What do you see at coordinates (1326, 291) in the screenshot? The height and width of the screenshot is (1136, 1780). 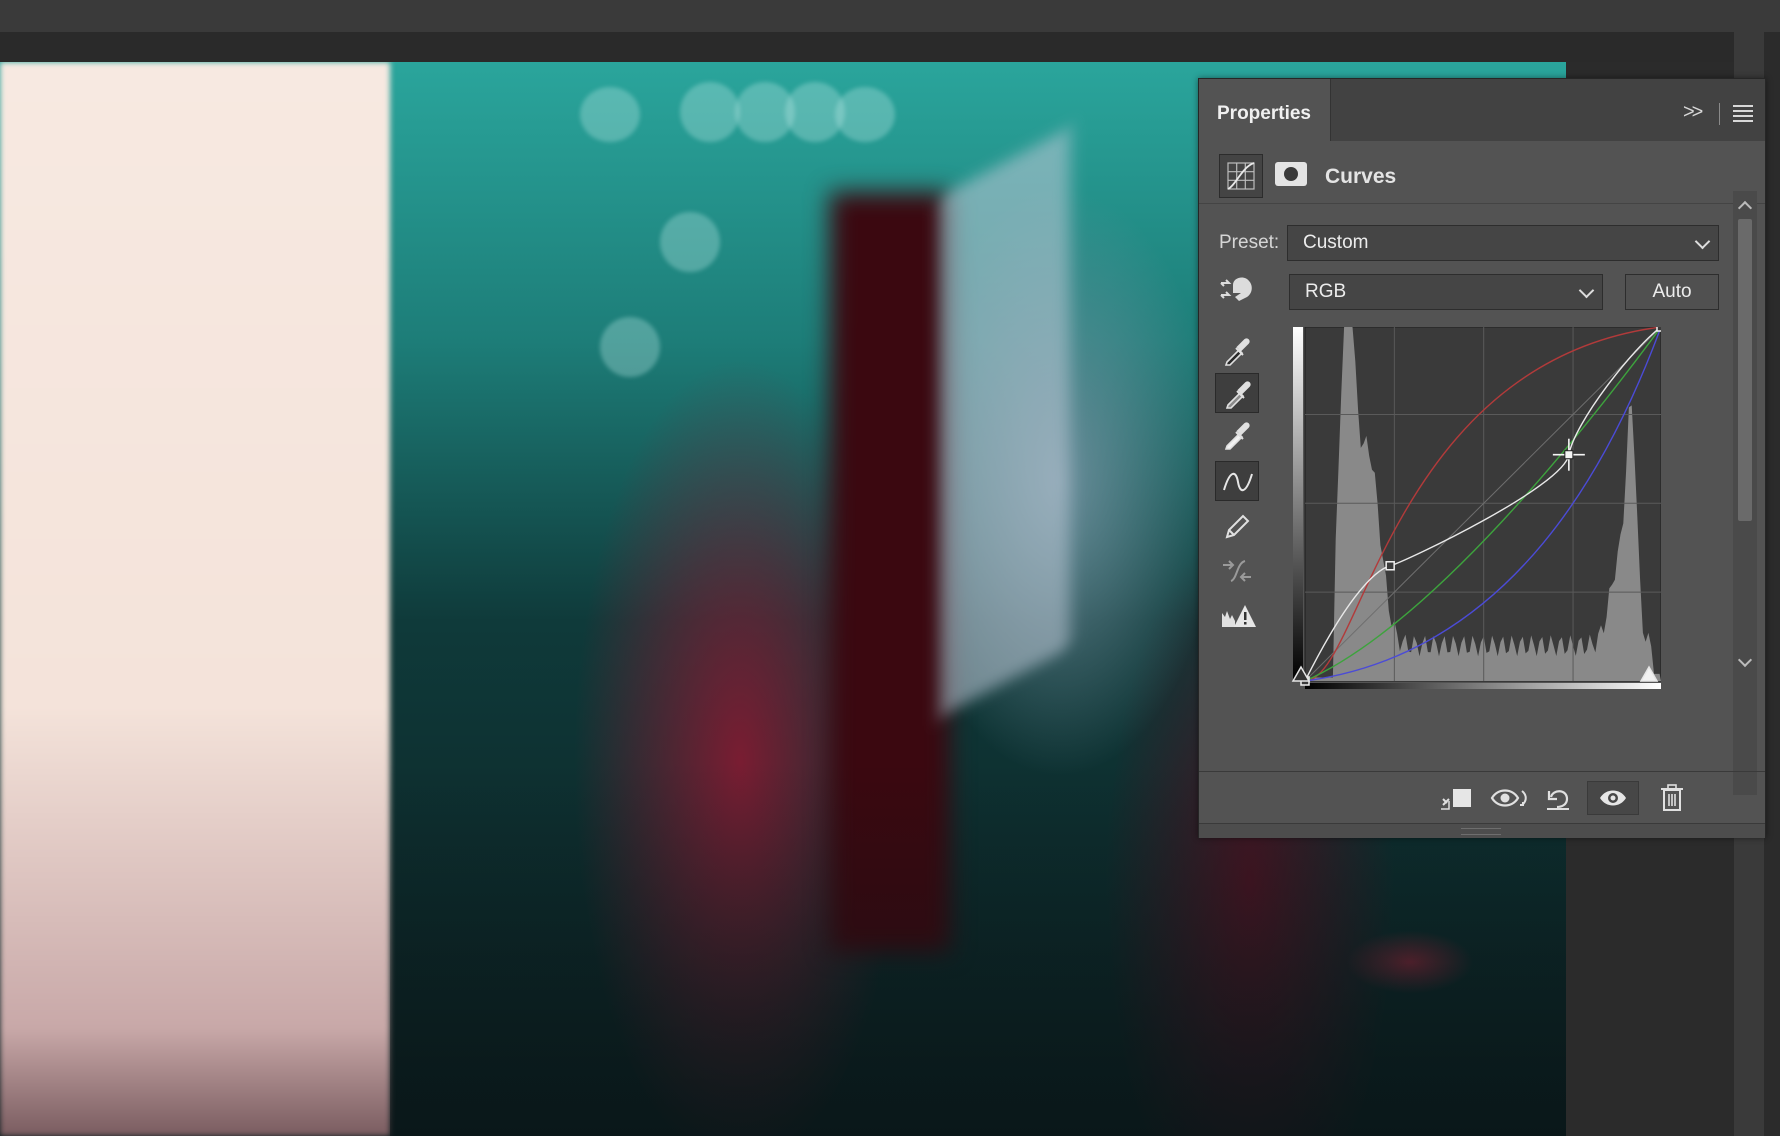 I see `channel-value: RGB` at bounding box center [1326, 291].